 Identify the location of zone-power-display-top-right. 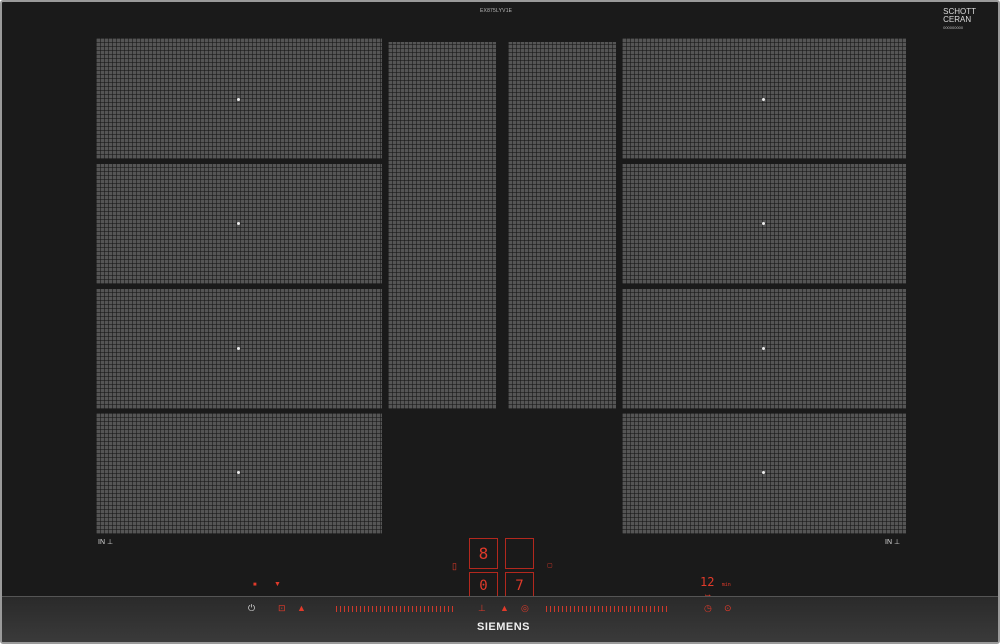
(519, 553).